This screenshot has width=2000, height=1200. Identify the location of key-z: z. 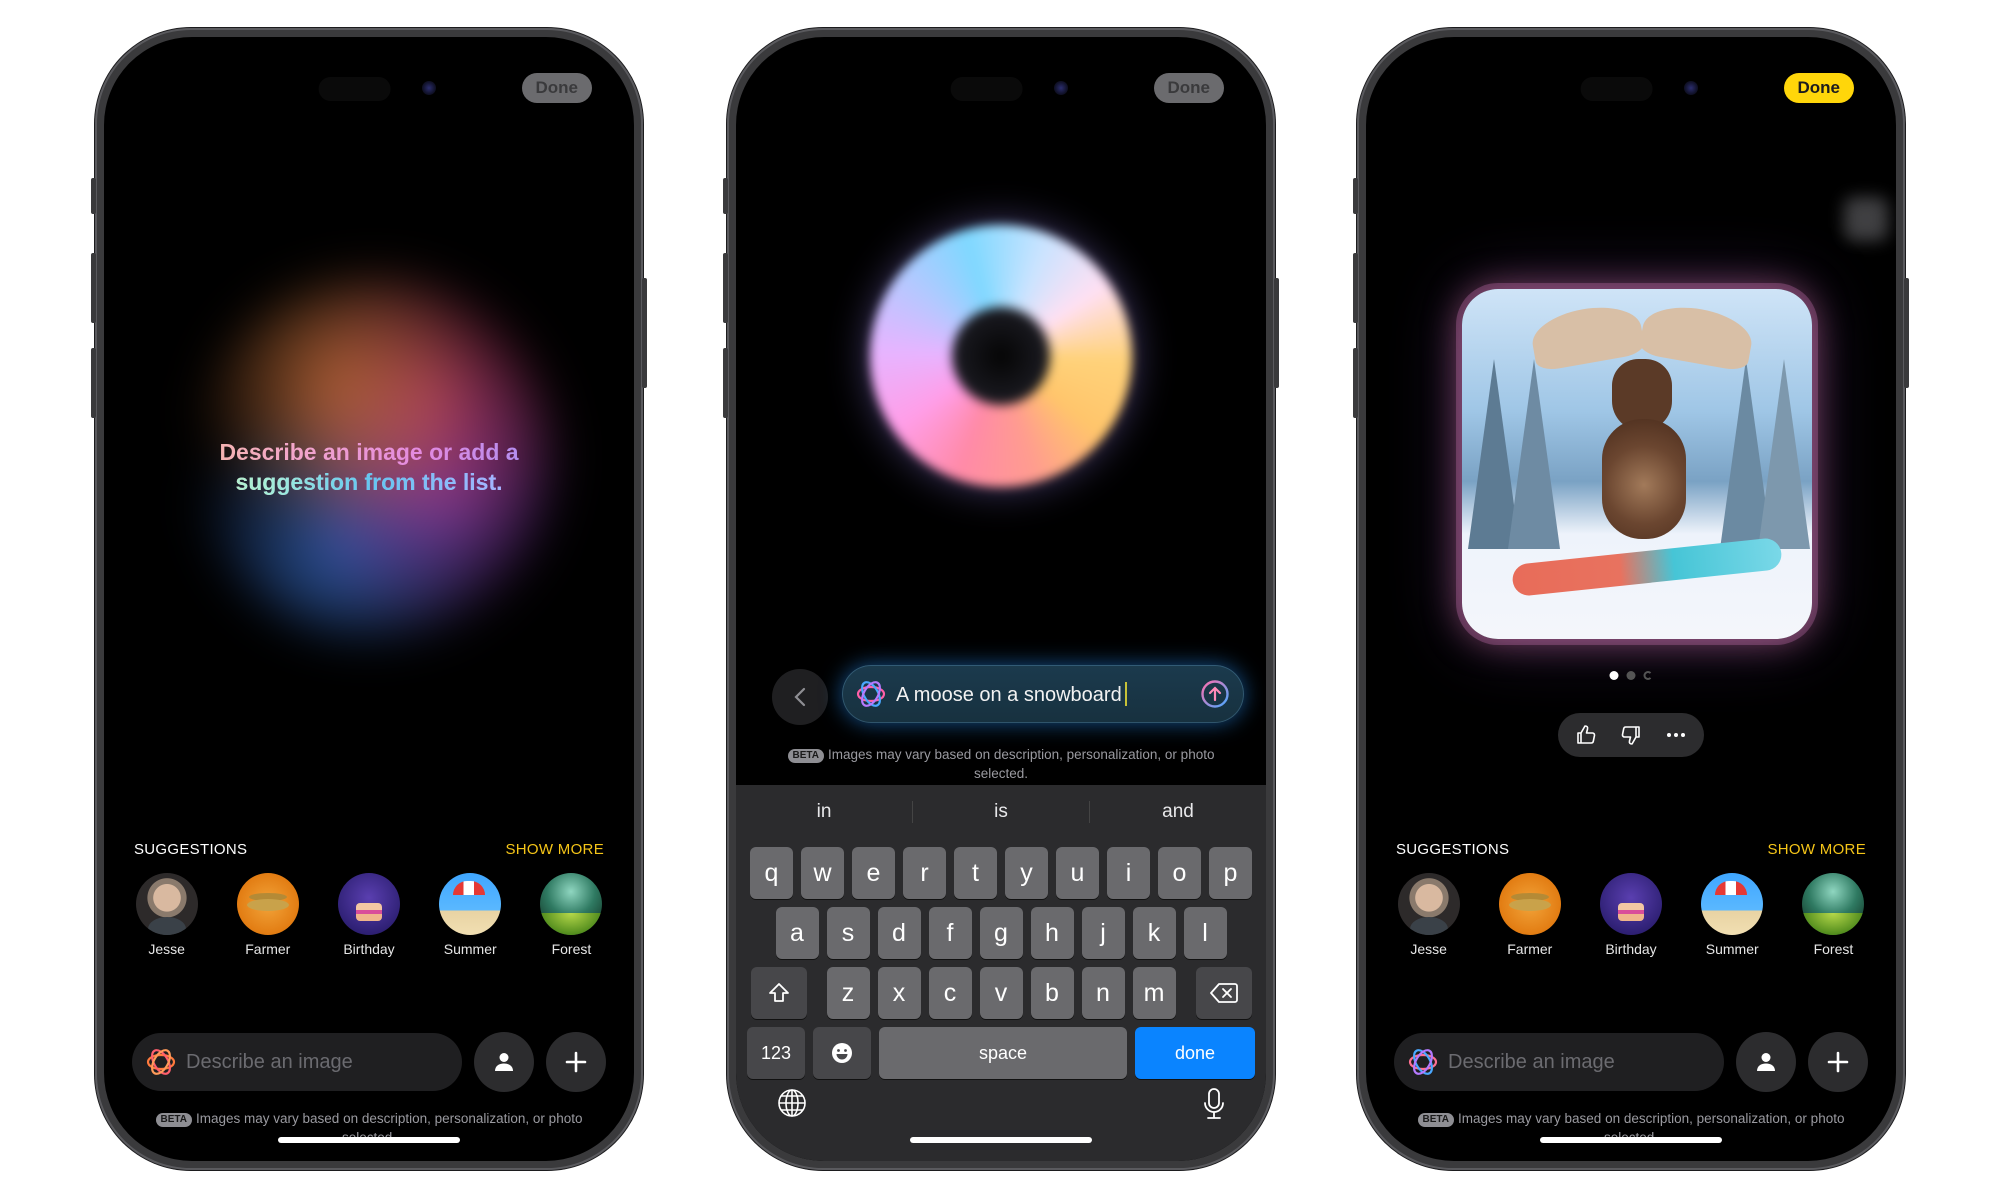
(848, 993).